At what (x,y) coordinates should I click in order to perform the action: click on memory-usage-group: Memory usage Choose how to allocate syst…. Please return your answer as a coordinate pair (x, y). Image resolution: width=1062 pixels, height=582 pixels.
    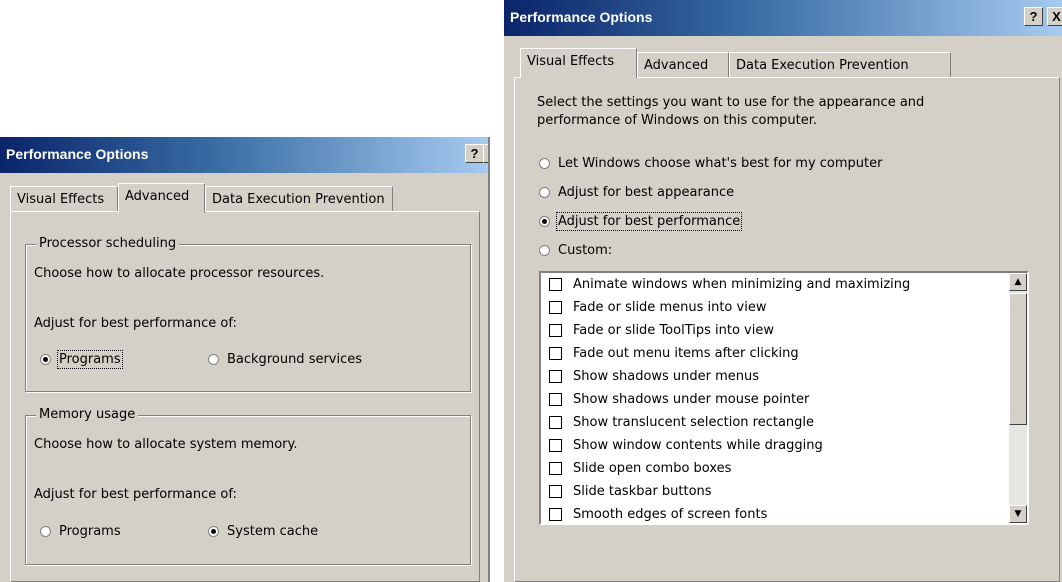
    Looking at the image, I should click on (248, 486).